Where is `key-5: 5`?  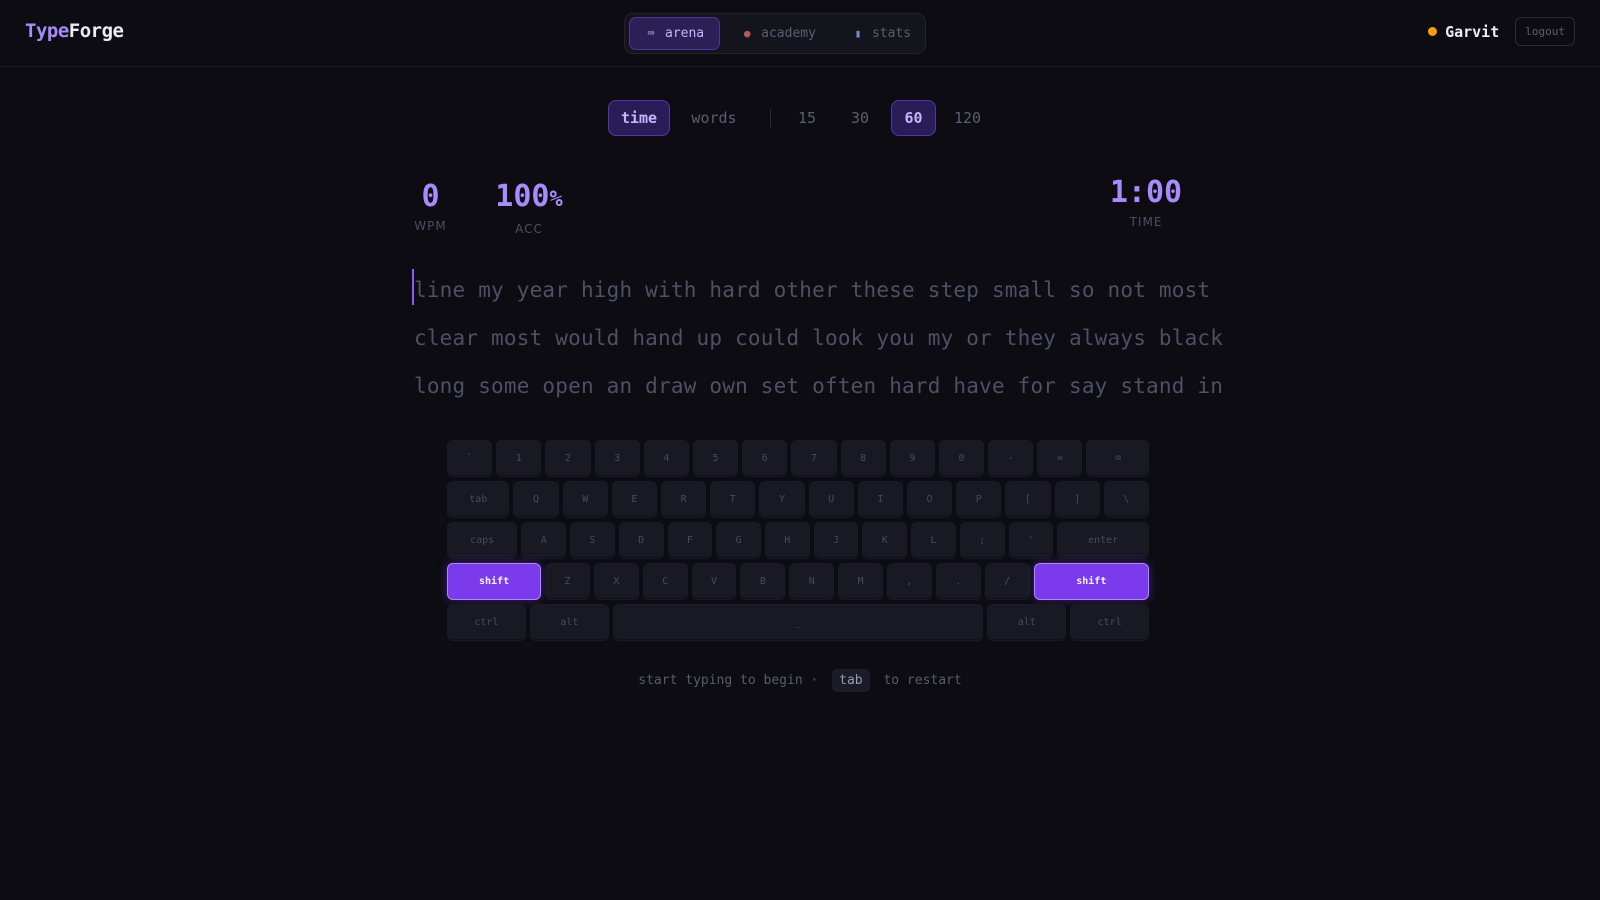 key-5: 5 is located at coordinates (715, 458).